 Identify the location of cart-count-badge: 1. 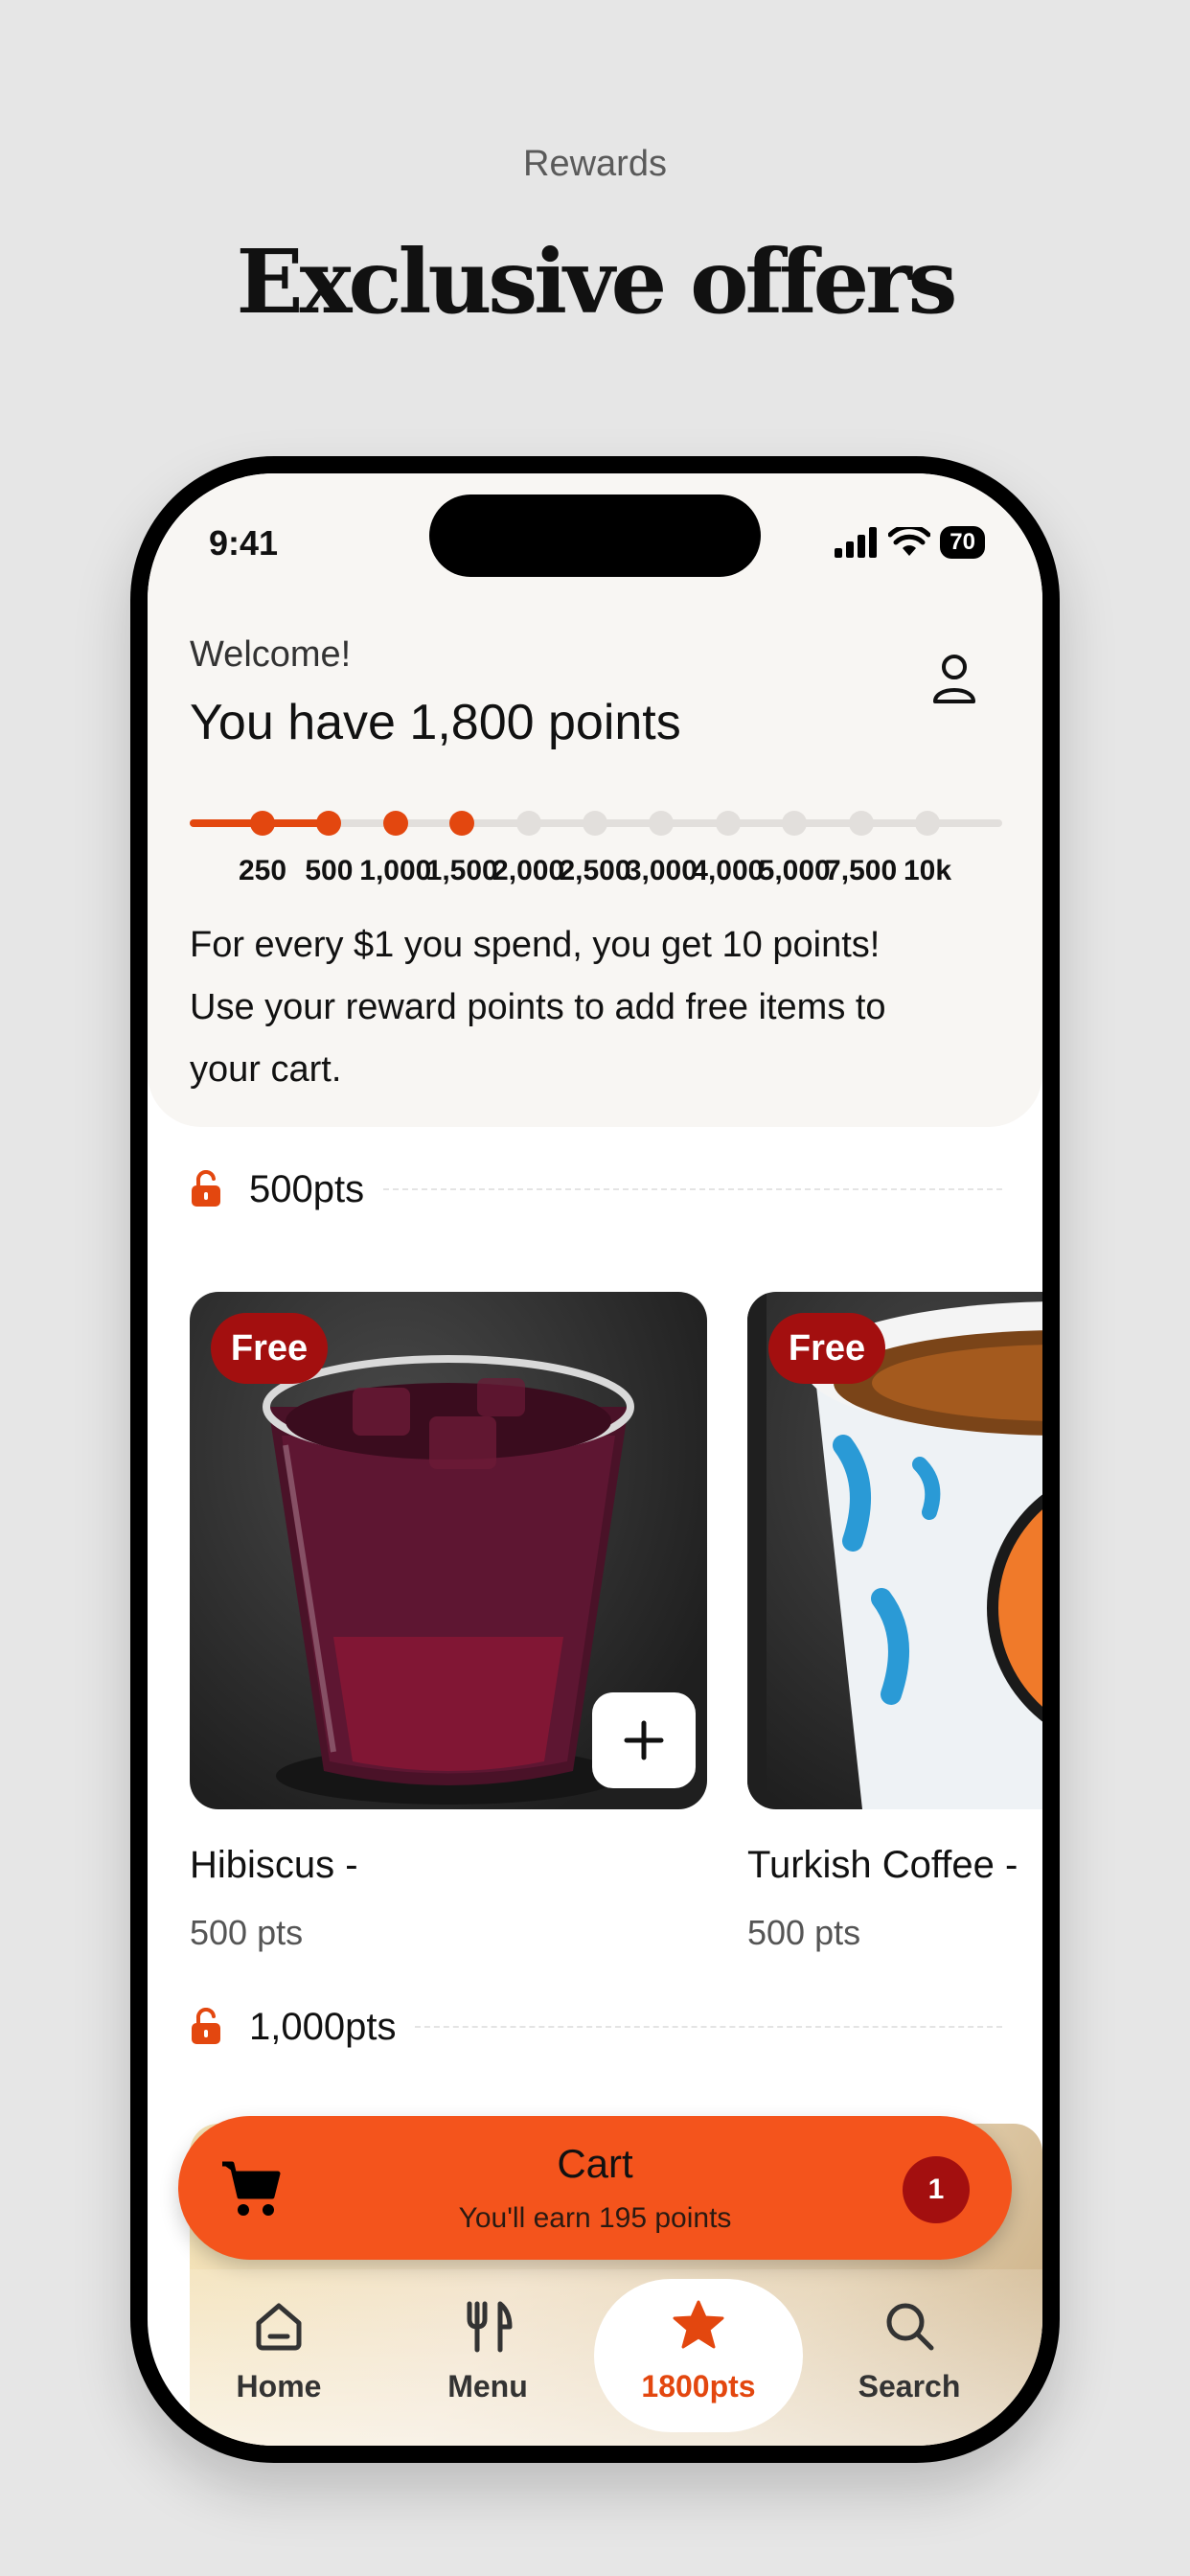
(936, 2189).